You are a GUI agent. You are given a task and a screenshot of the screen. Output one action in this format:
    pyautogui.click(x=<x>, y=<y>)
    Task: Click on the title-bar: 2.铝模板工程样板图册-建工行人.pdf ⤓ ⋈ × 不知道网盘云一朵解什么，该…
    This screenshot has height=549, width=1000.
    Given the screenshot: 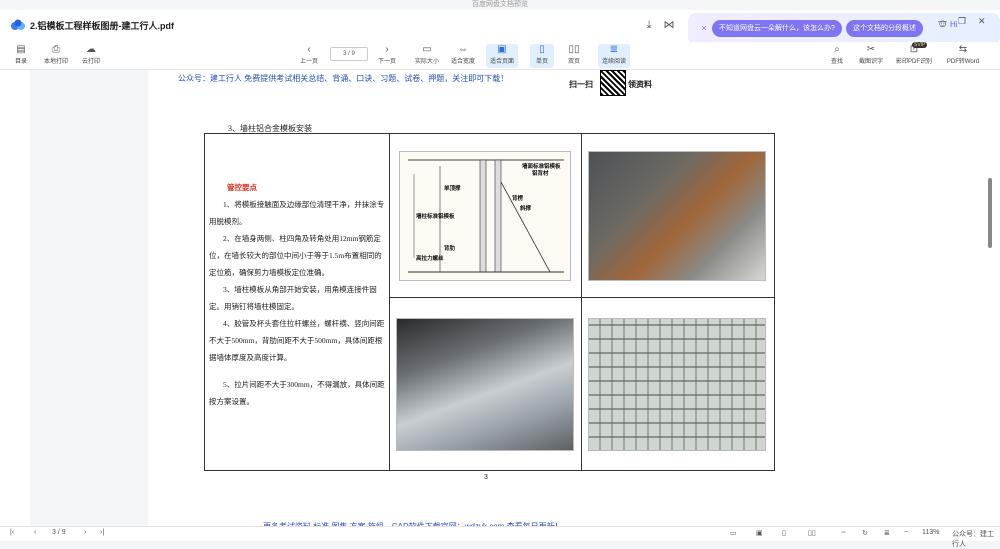 What is the action you would take?
    pyautogui.click(x=500, y=27)
    